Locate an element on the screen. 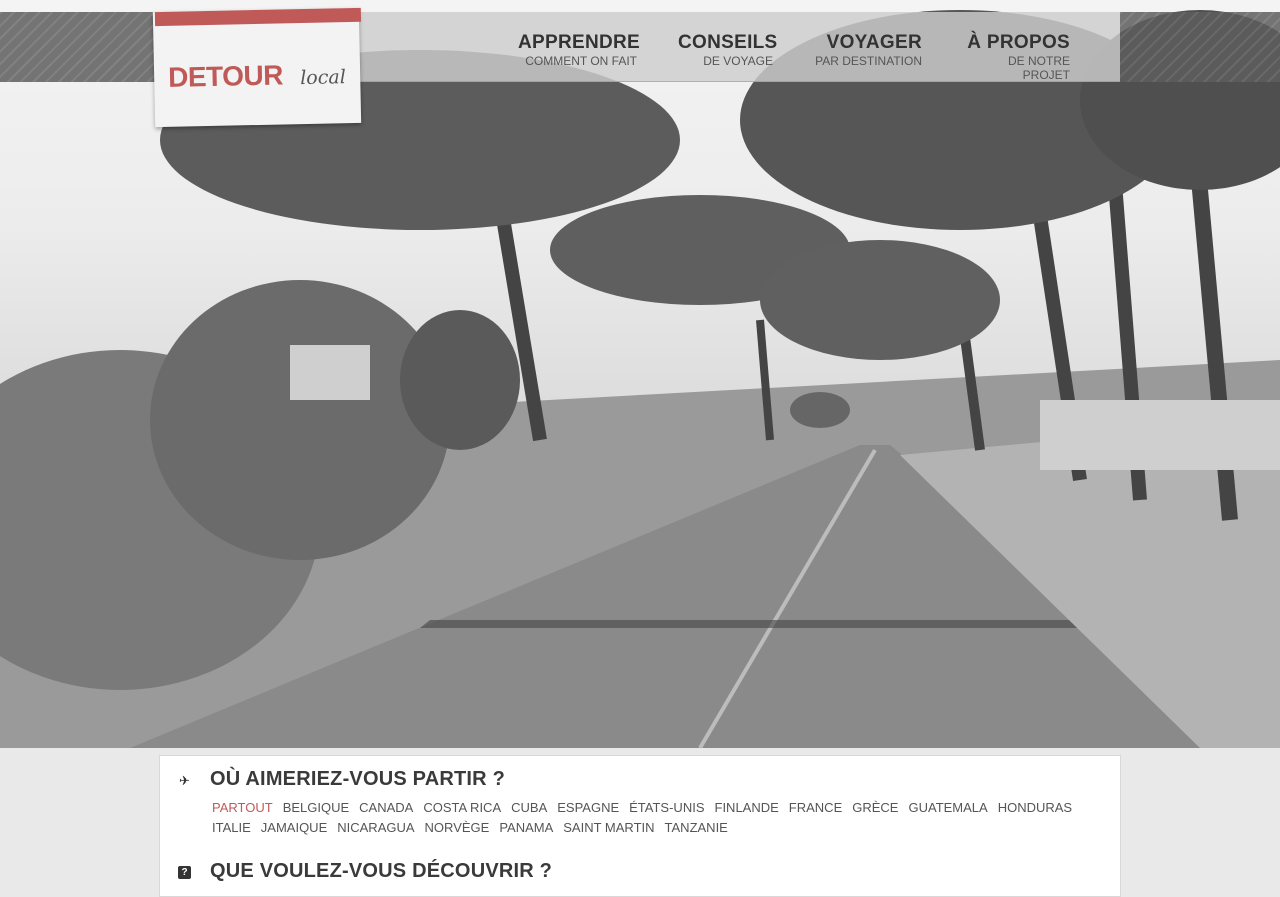 Image resolution: width=1280 pixels, height=897 pixels. destination-link: COSTA RICA is located at coordinates (462, 808).